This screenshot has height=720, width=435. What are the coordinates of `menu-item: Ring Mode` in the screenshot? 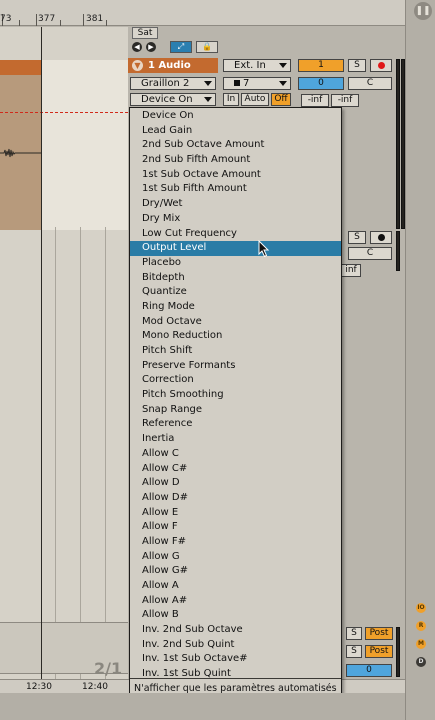 It's located at (235, 307).